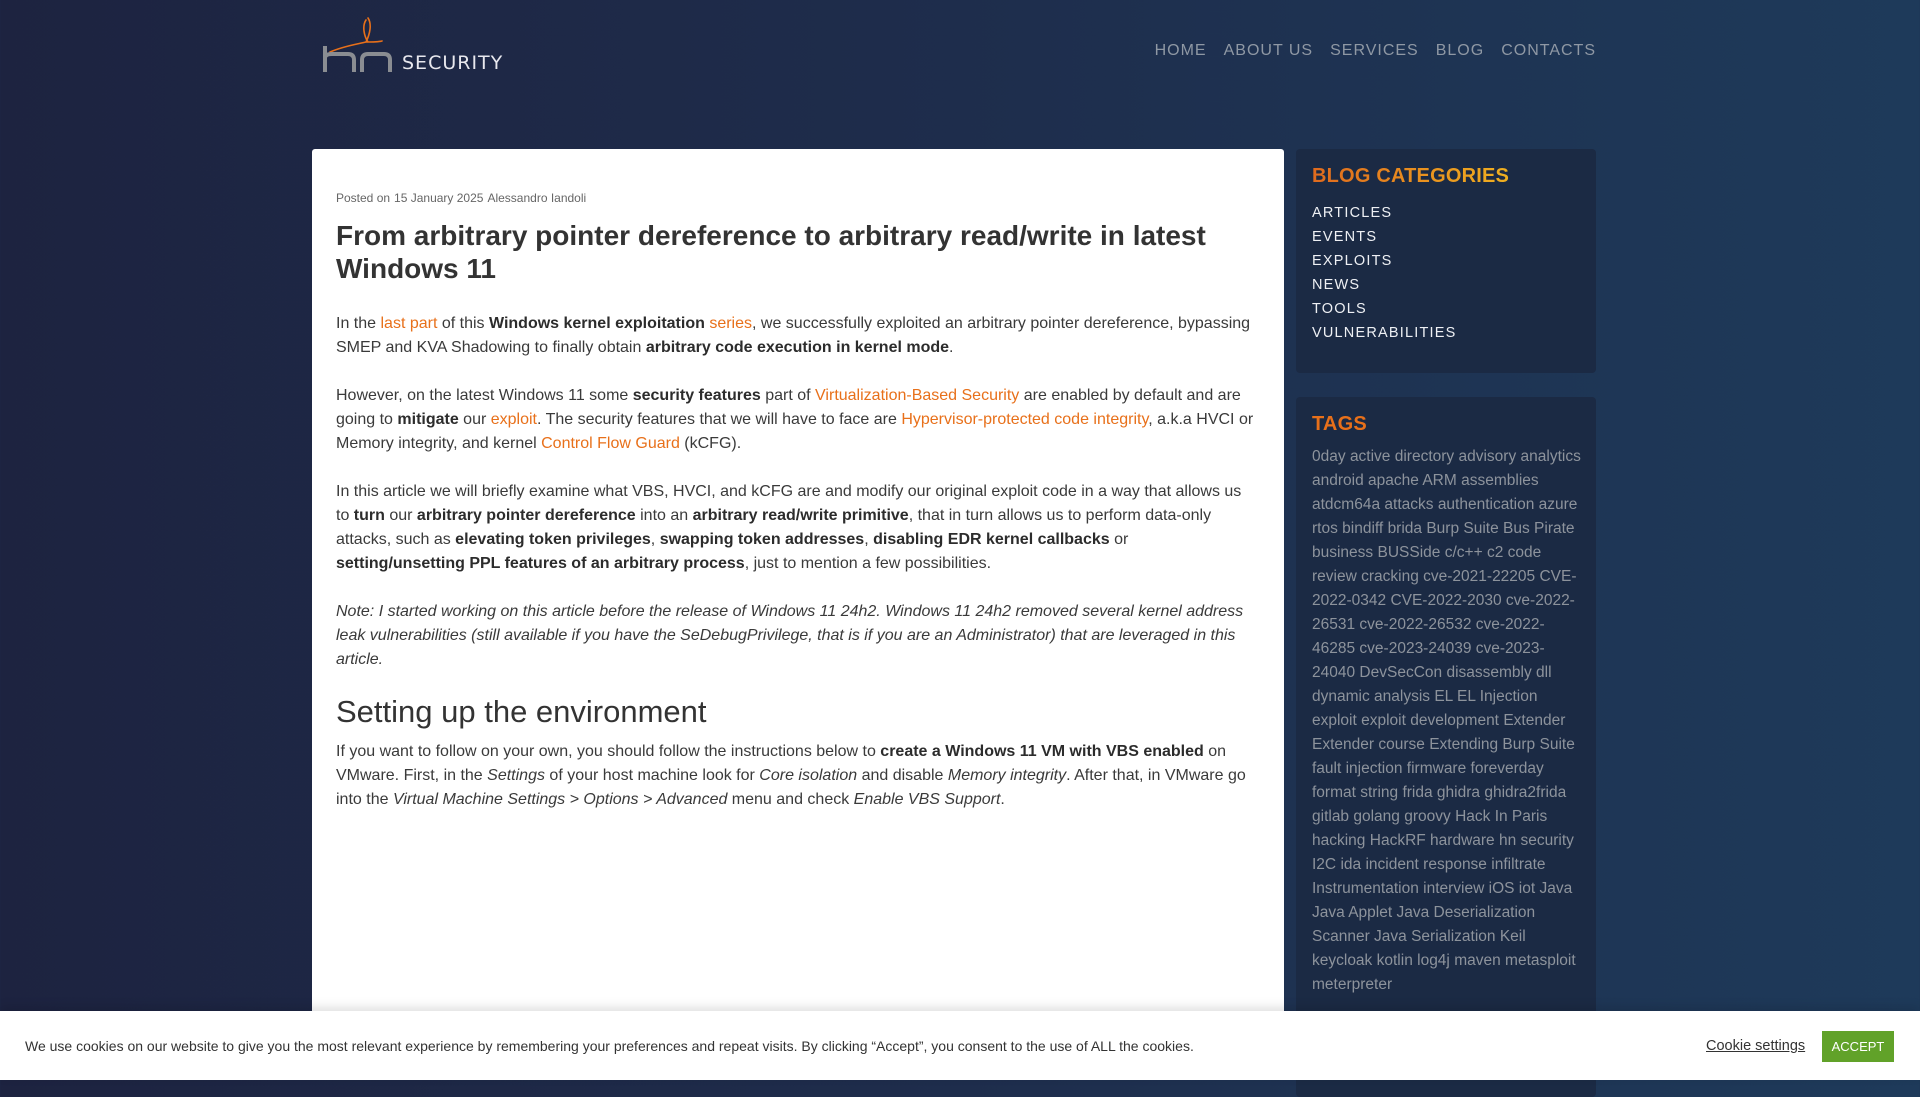  I want to click on tag-link: iot, so click(1527, 888).